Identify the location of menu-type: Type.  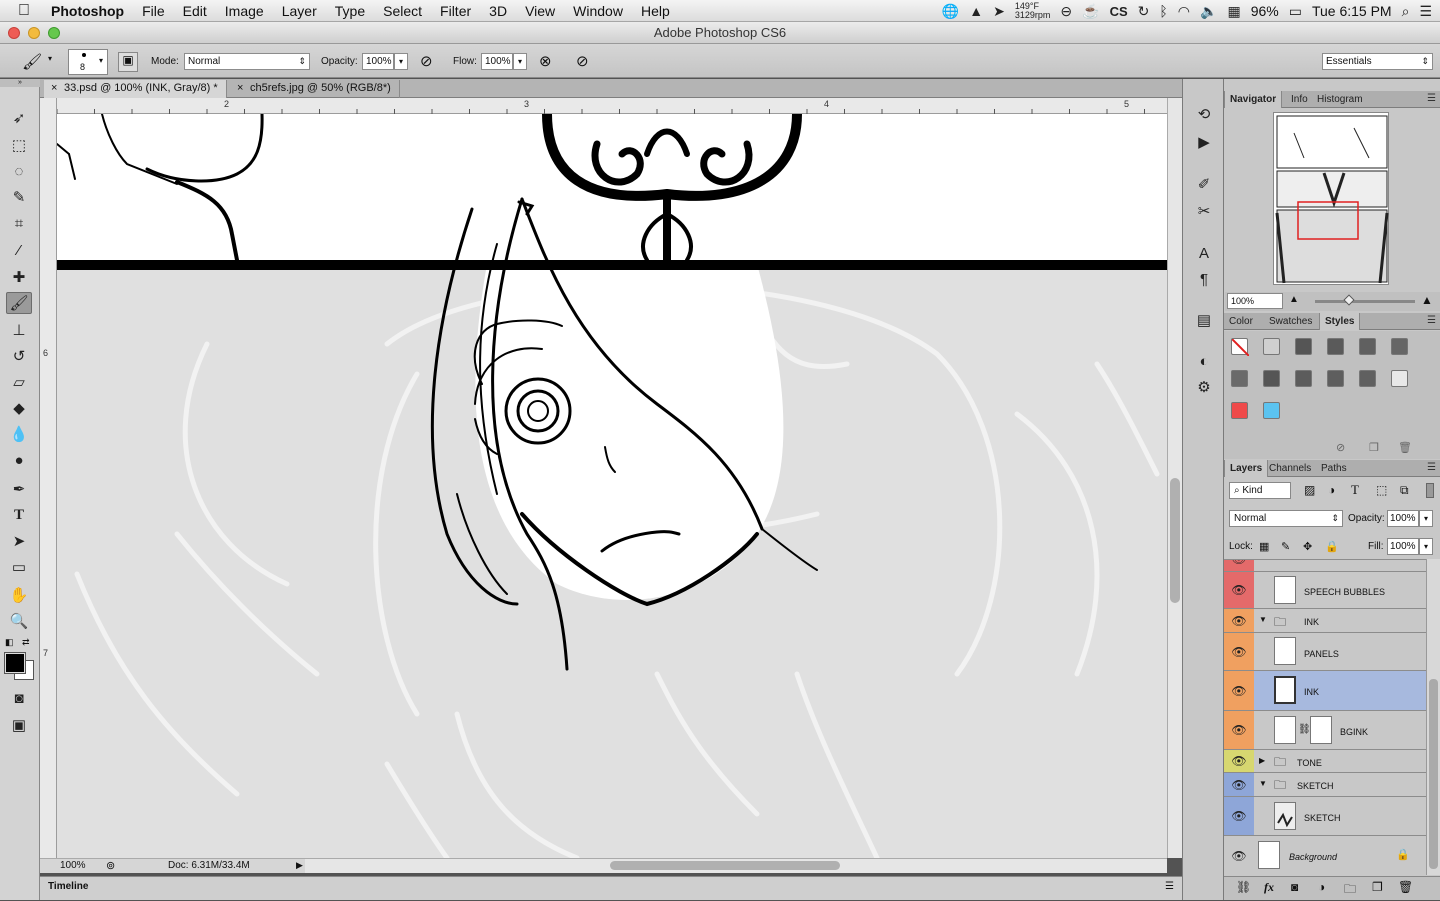
(350, 11).